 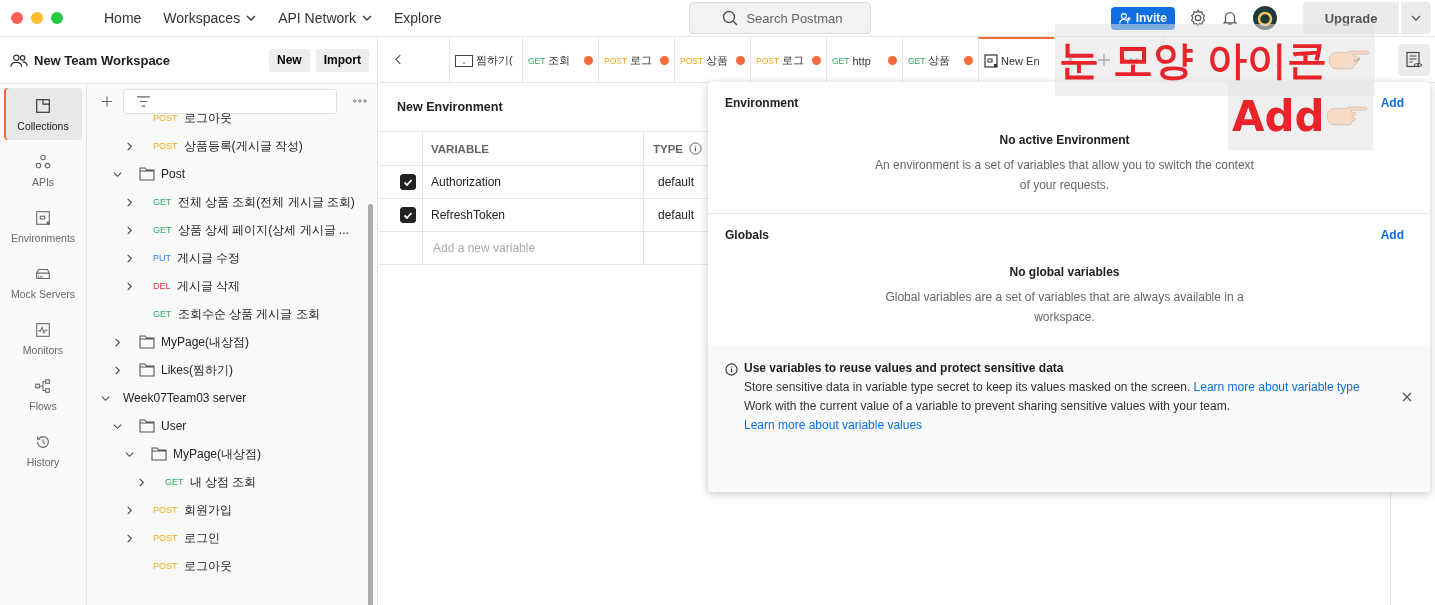 What do you see at coordinates (1198, 18) in the screenshot?
I see `settings-icon` at bounding box center [1198, 18].